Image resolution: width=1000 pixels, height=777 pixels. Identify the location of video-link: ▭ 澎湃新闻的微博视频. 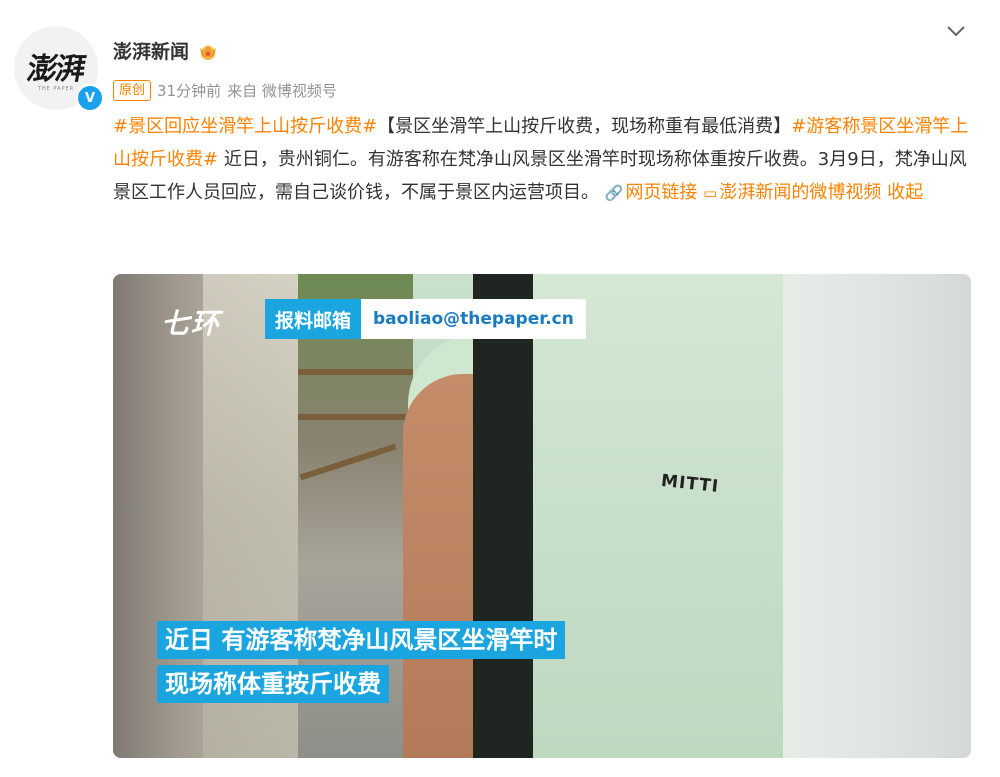
(792, 192).